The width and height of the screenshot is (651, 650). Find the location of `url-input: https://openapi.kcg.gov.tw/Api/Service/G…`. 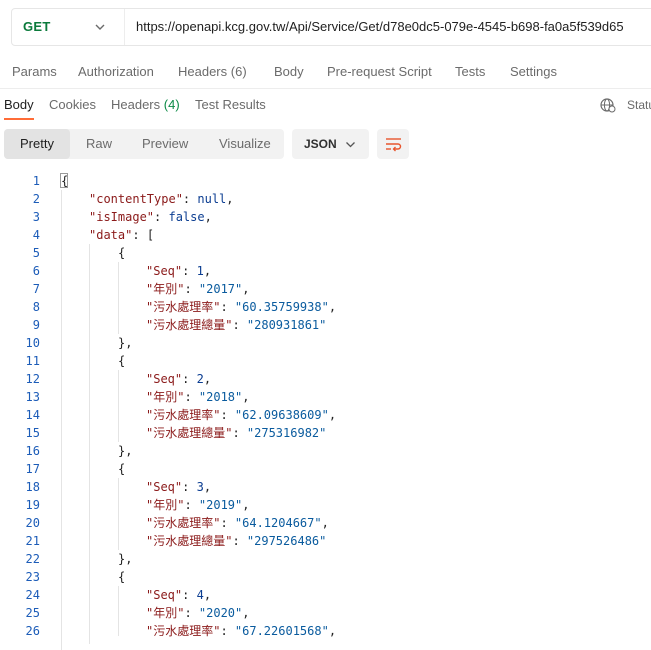

url-input: https://openapi.kcg.gov.tw/Api/Service/G… is located at coordinates (380, 26).